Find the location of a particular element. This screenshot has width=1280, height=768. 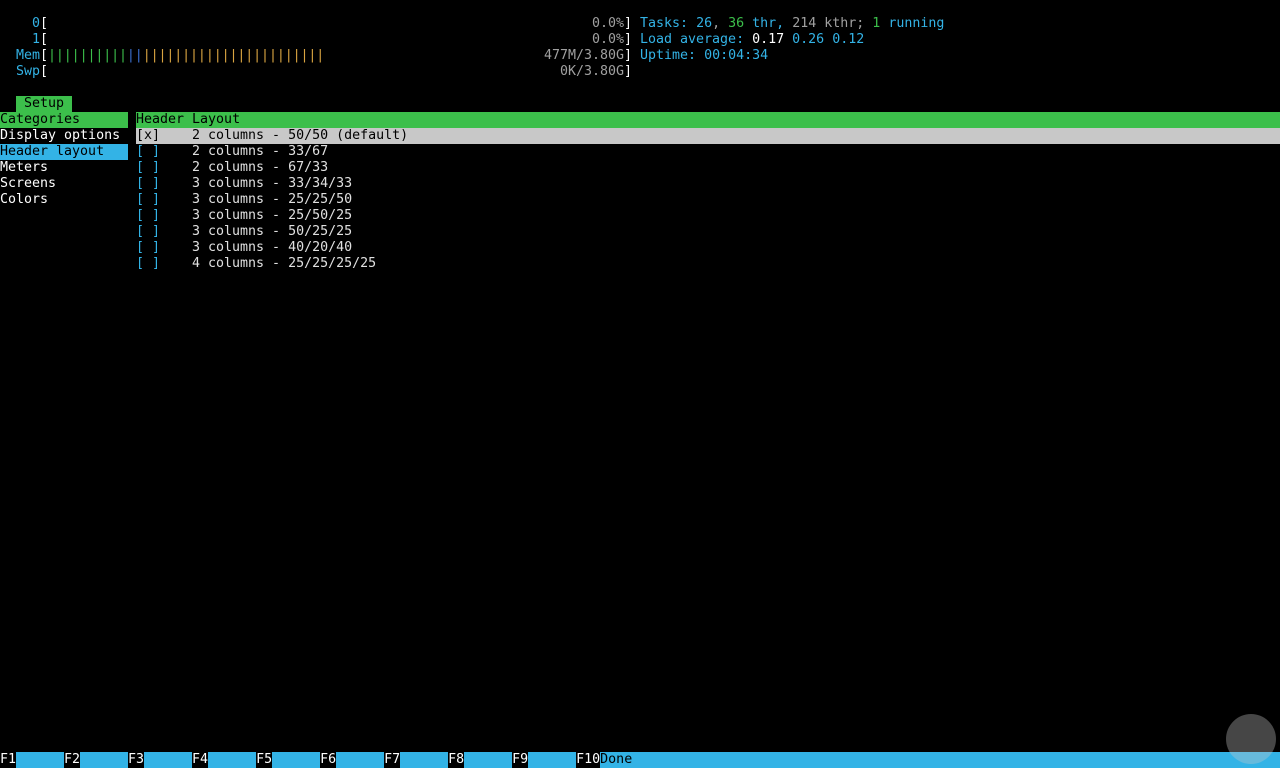

load-line: Load average: 0.17 0.26 0.12 is located at coordinates (752, 40).